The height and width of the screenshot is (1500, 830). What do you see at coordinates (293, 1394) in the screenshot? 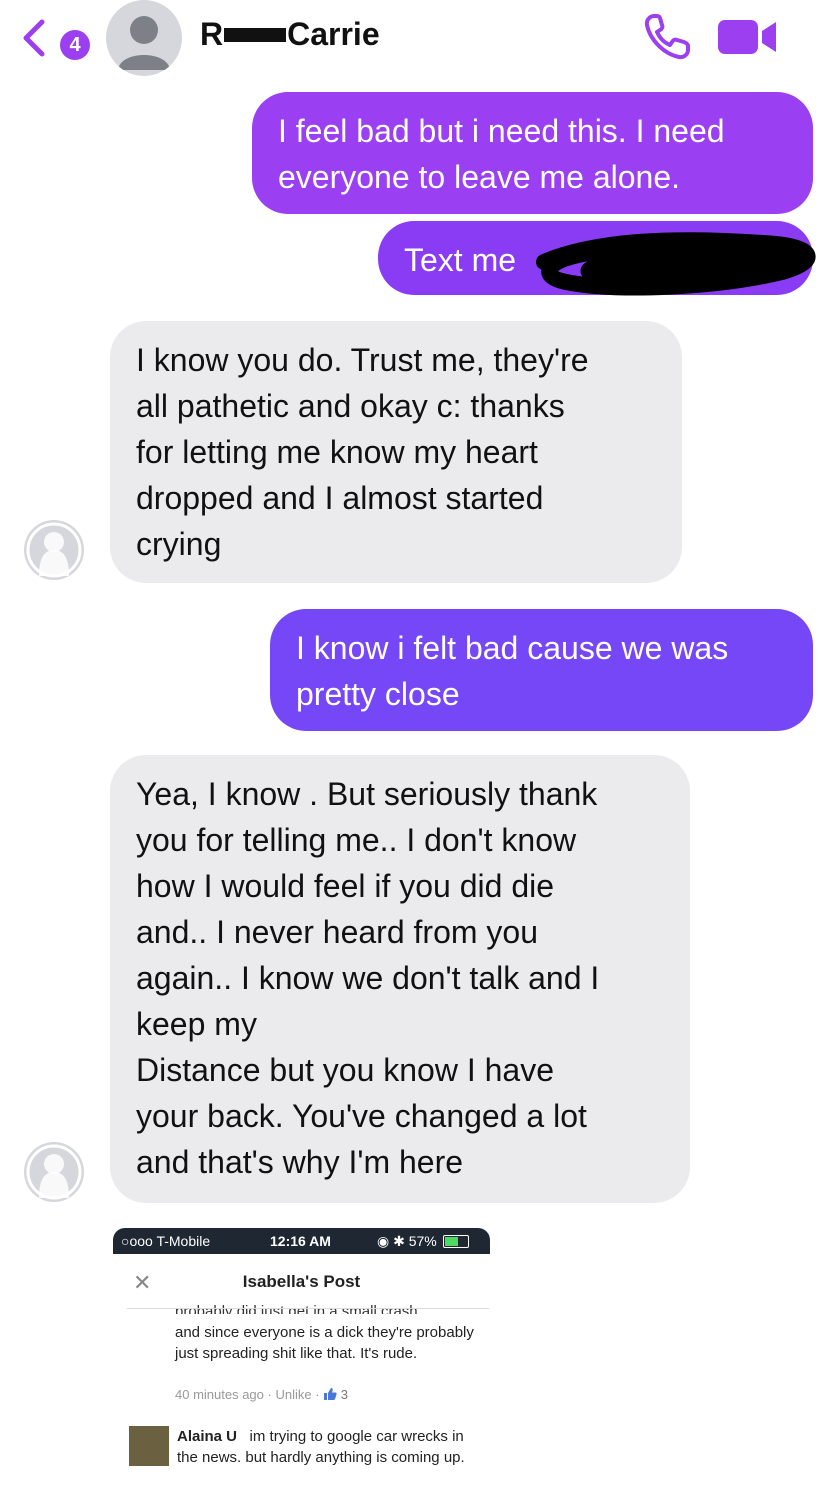
I see `unlike-label: Unlike` at bounding box center [293, 1394].